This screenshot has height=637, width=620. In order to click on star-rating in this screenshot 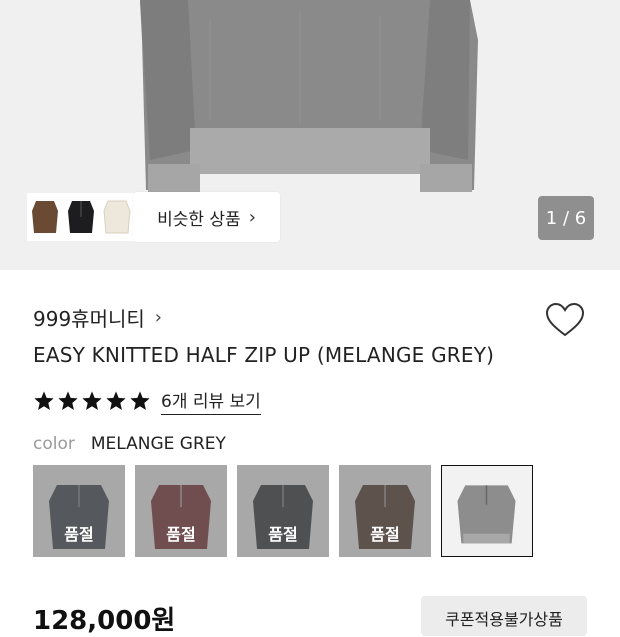, I will do `click(92, 401)`.